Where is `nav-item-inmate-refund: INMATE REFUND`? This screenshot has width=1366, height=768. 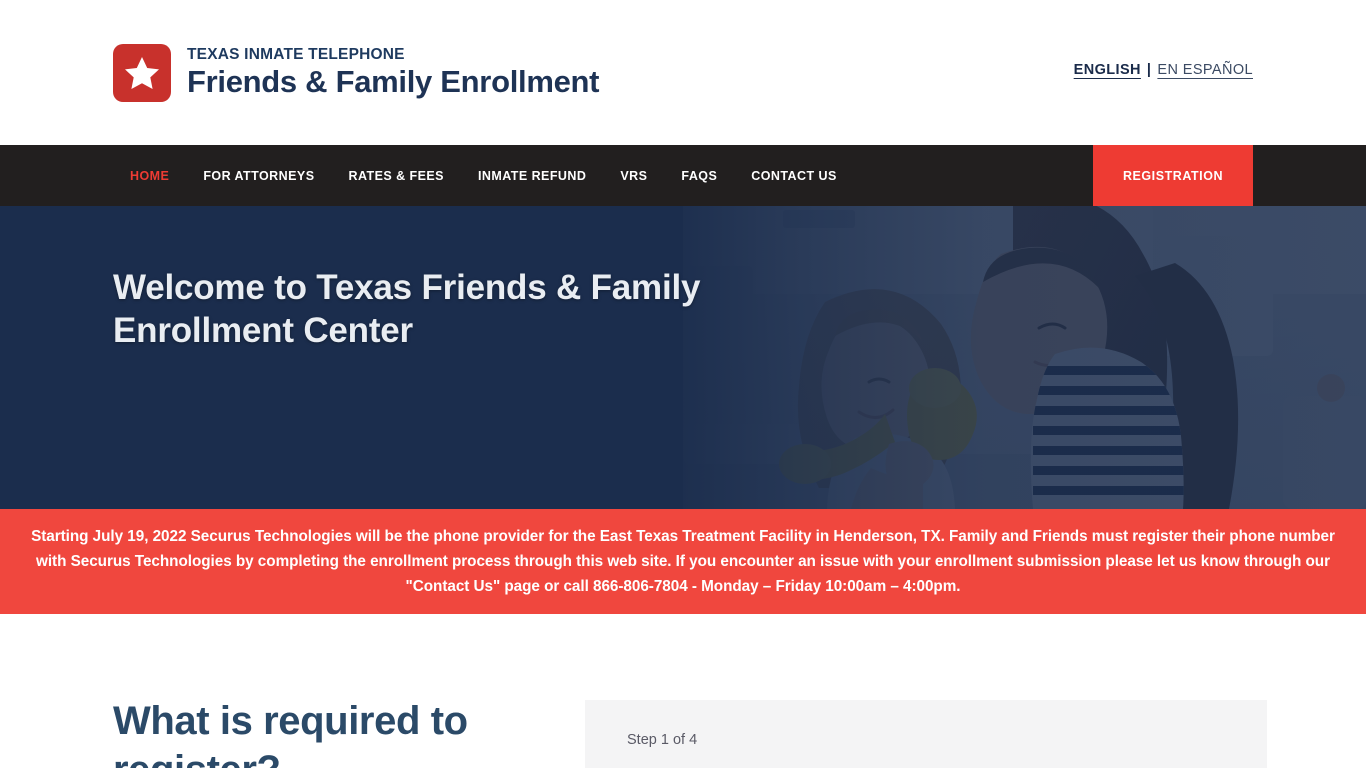
nav-item-inmate-refund: INMATE REFUND is located at coordinates (532, 175).